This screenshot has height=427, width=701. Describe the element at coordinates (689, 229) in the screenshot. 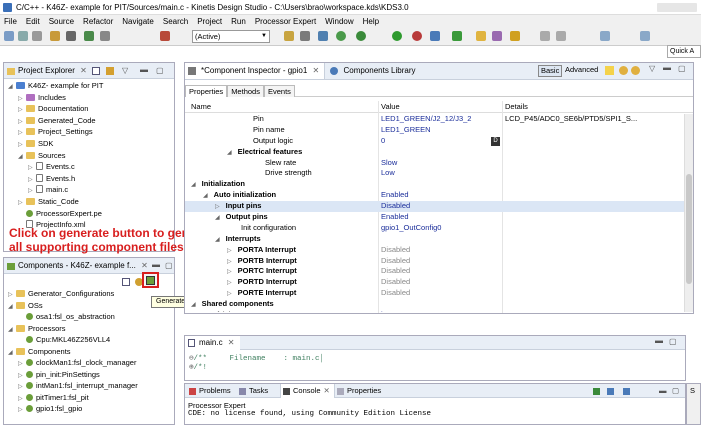

I see `scrollbar-thumb` at that location.